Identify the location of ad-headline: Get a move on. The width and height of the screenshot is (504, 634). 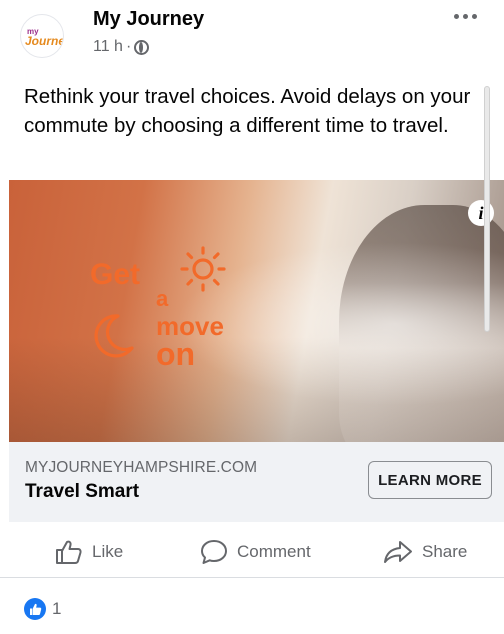
(175, 310).